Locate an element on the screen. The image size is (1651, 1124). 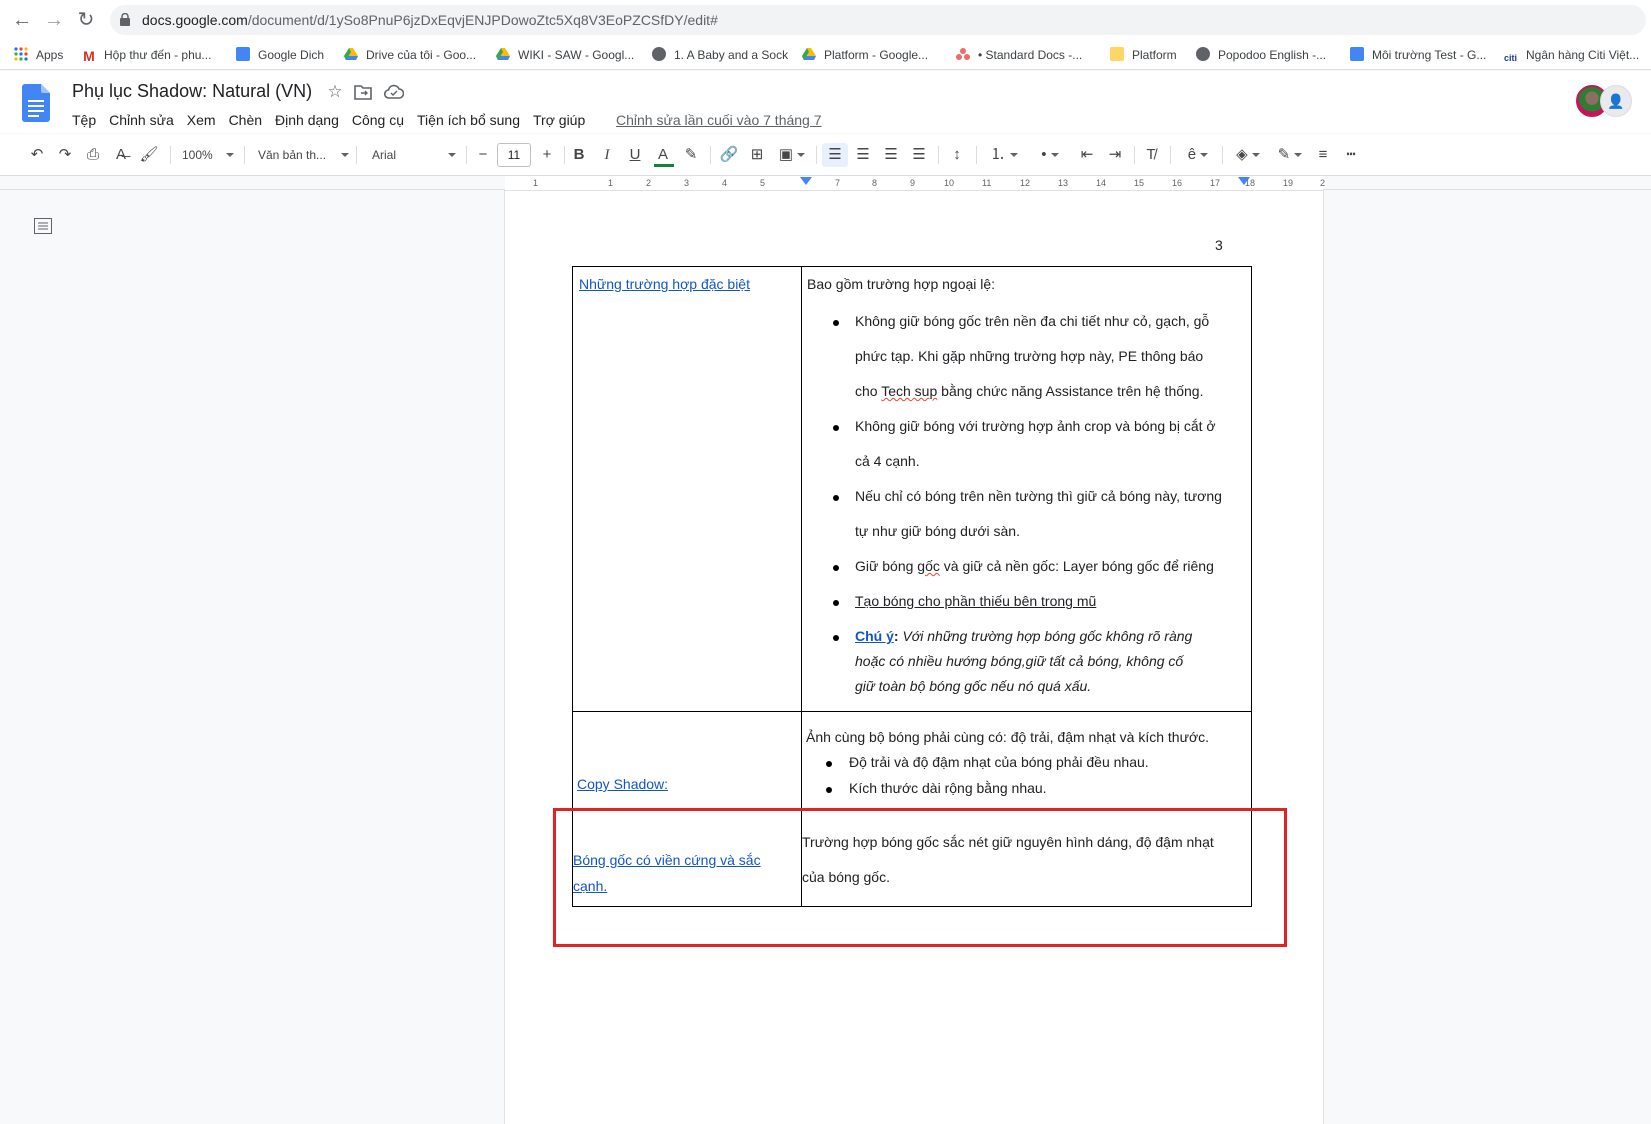
menu-edit: Chỉnh sửa is located at coordinates (141, 120).